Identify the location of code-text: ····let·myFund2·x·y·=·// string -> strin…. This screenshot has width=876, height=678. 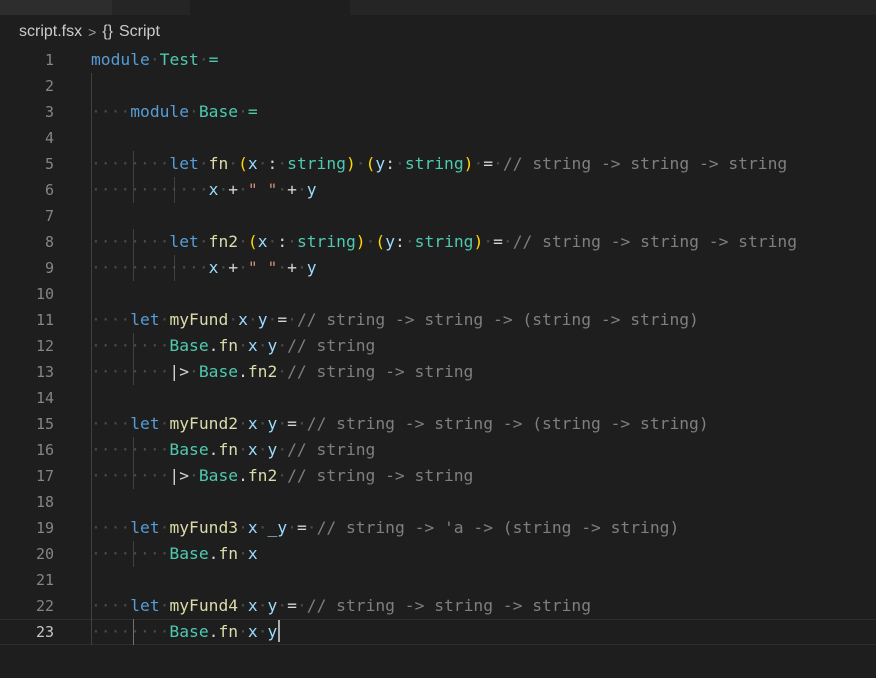
(400, 424).